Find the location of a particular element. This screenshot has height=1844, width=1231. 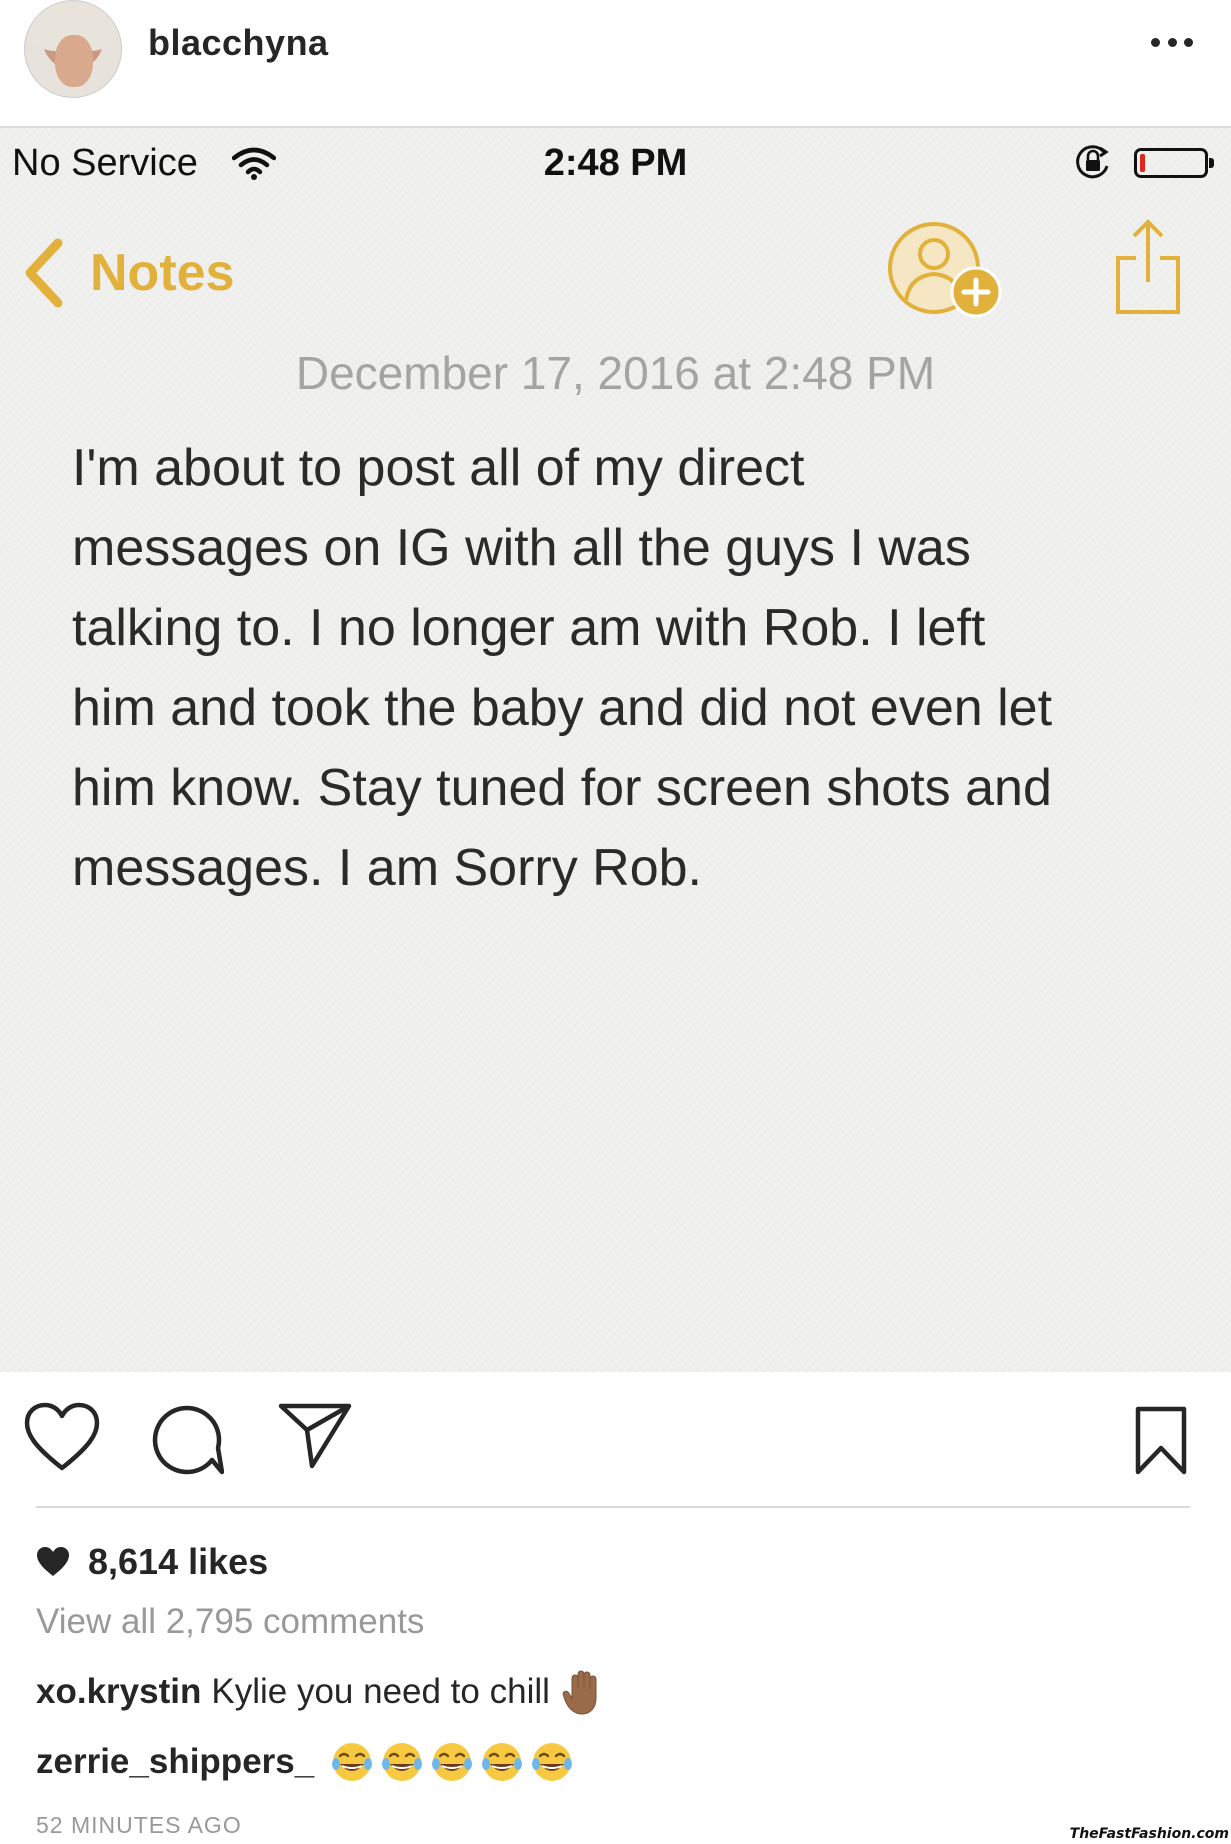

post-action-bar is located at coordinates (615, 1440).